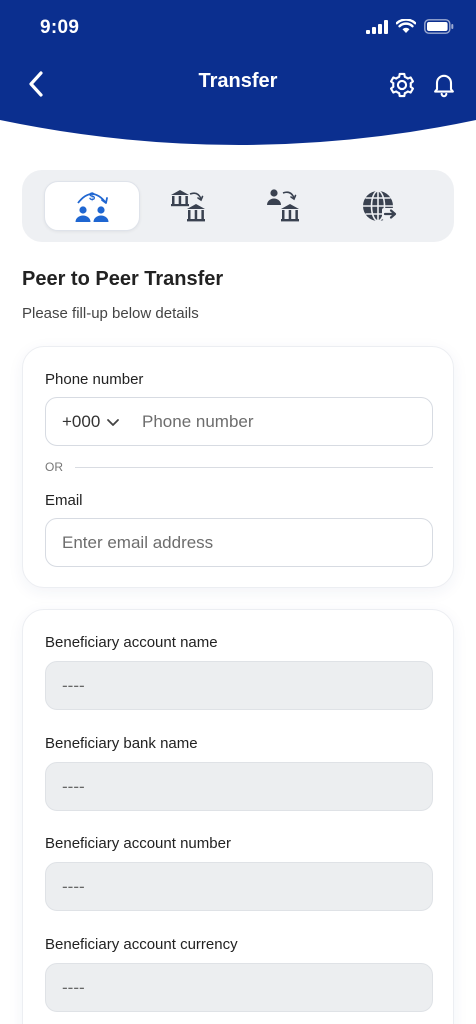  I want to click on beneficiary-account-name-field: ----, so click(239, 685).